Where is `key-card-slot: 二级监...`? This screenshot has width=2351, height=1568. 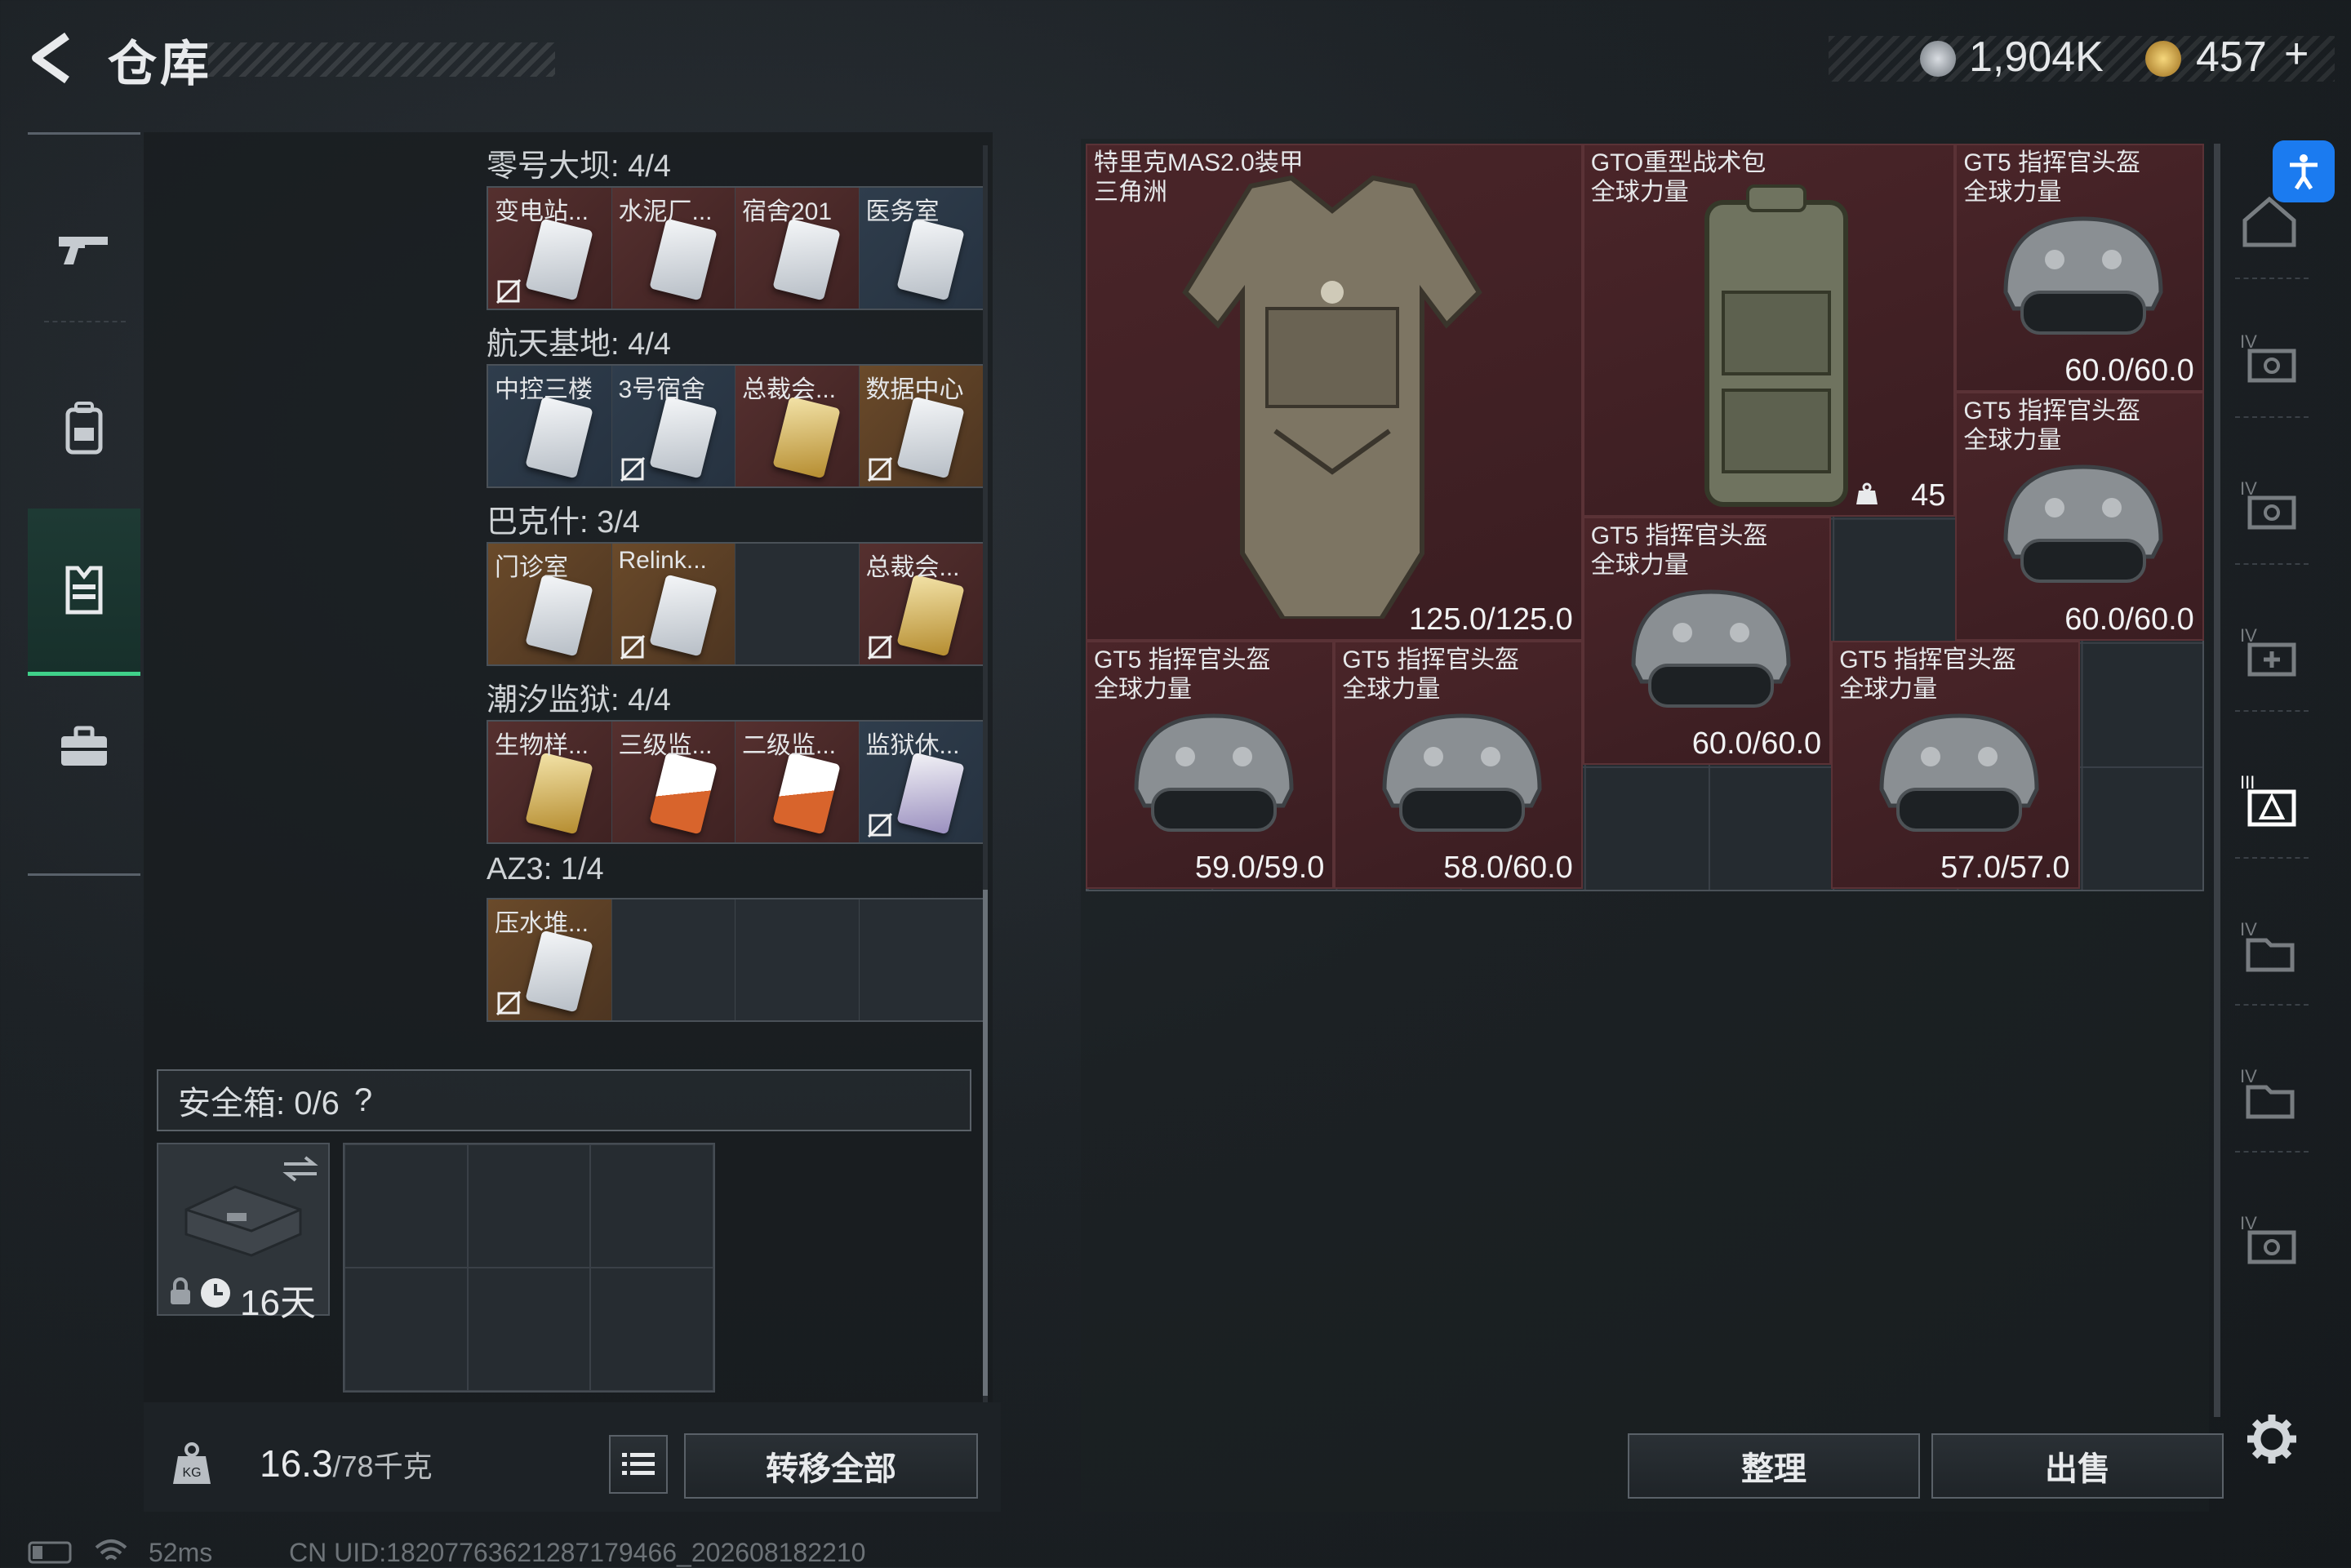 key-card-slot: 二级监... is located at coordinates (798, 782).